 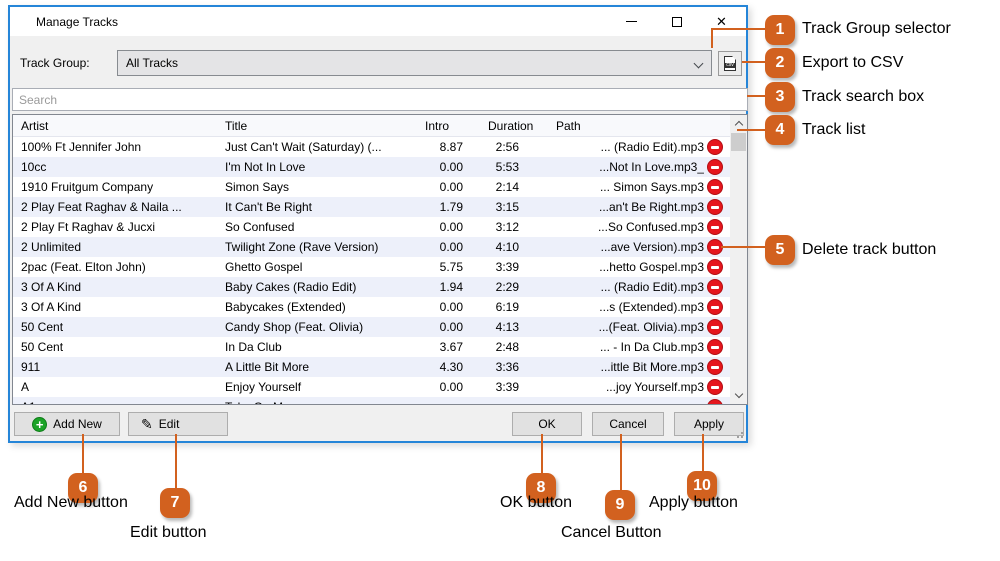 I want to click on add-new-button: + Add New, so click(x=67, y=424).